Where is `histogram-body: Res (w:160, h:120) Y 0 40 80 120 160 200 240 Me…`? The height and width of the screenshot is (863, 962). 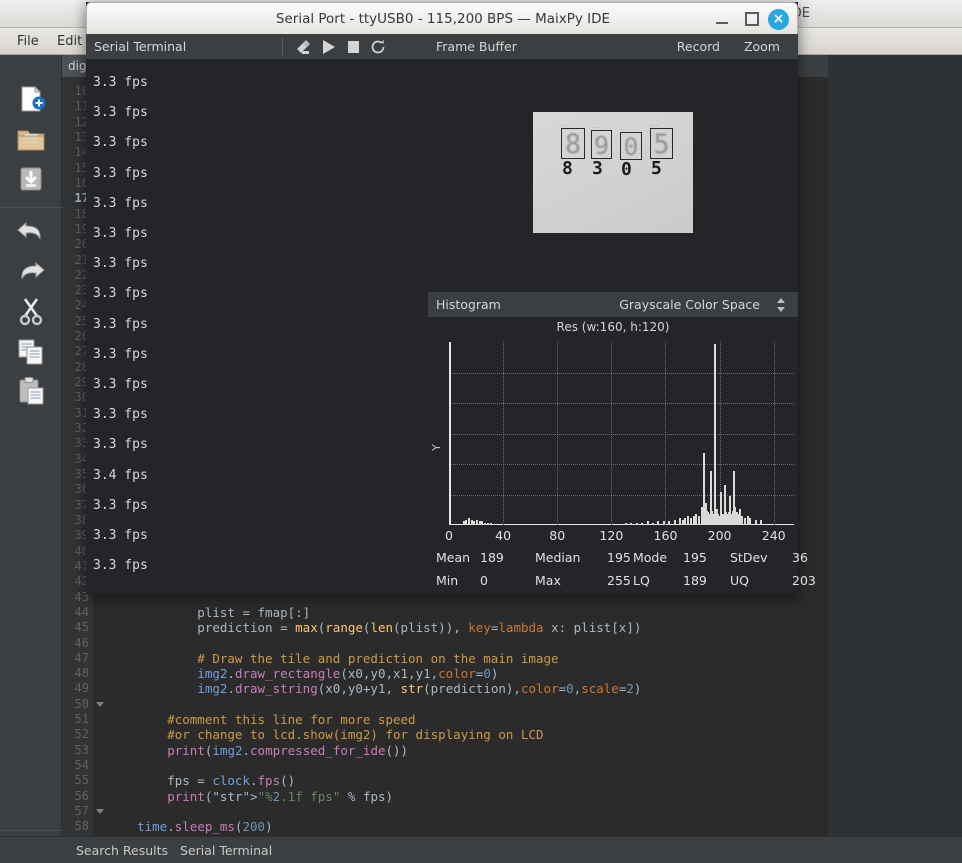
histogram-body: Res (w:160, h:120) Y 0 40 80 120 160 200 240 Me… is located at coordinates (622, 455).